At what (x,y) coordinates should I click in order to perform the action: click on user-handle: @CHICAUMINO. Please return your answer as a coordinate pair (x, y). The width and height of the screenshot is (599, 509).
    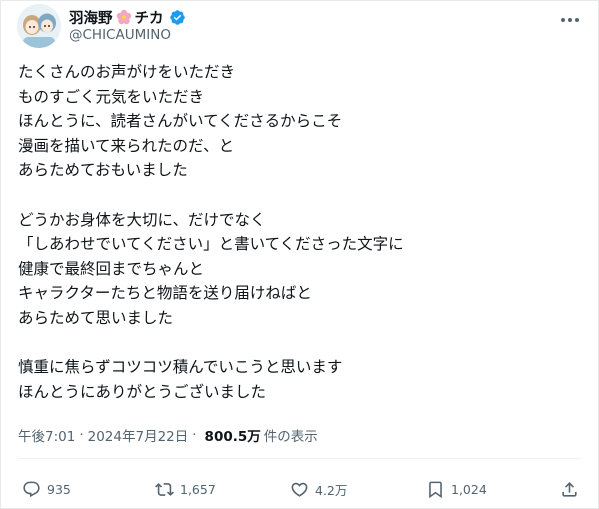
    Looking at the image, I should click on (120, 35).